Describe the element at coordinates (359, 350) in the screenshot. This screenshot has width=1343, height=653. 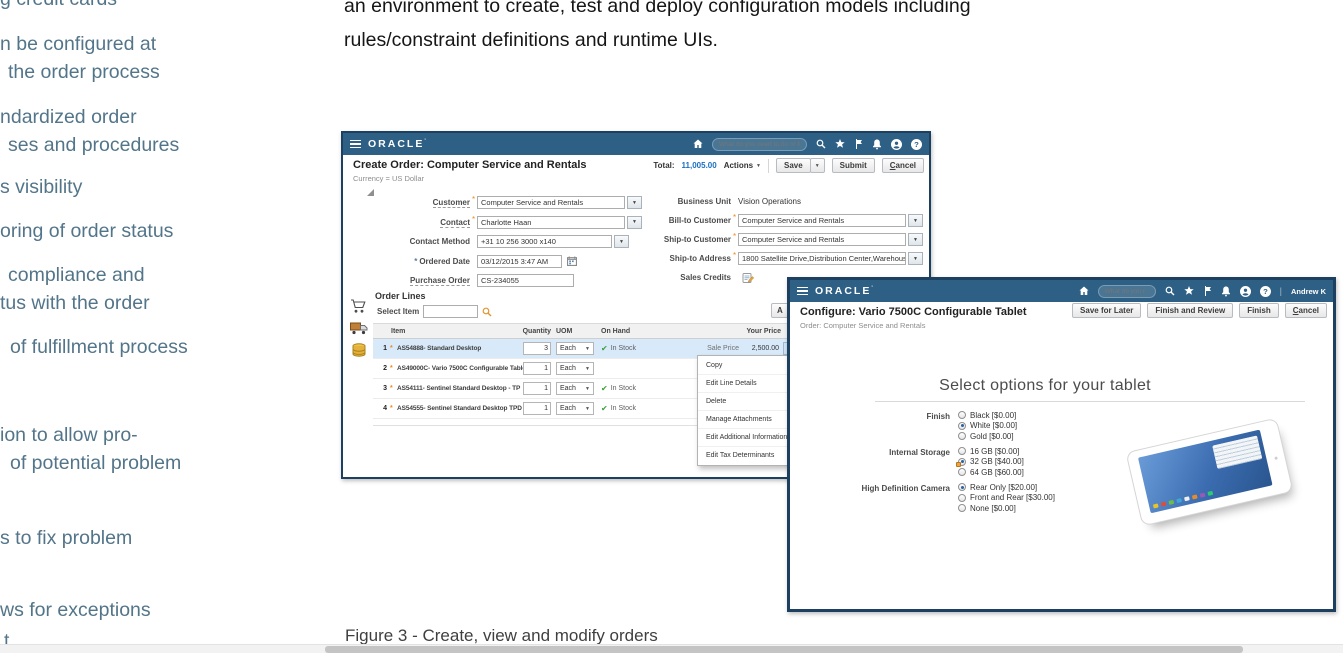
I see `coins-icon` at that location.